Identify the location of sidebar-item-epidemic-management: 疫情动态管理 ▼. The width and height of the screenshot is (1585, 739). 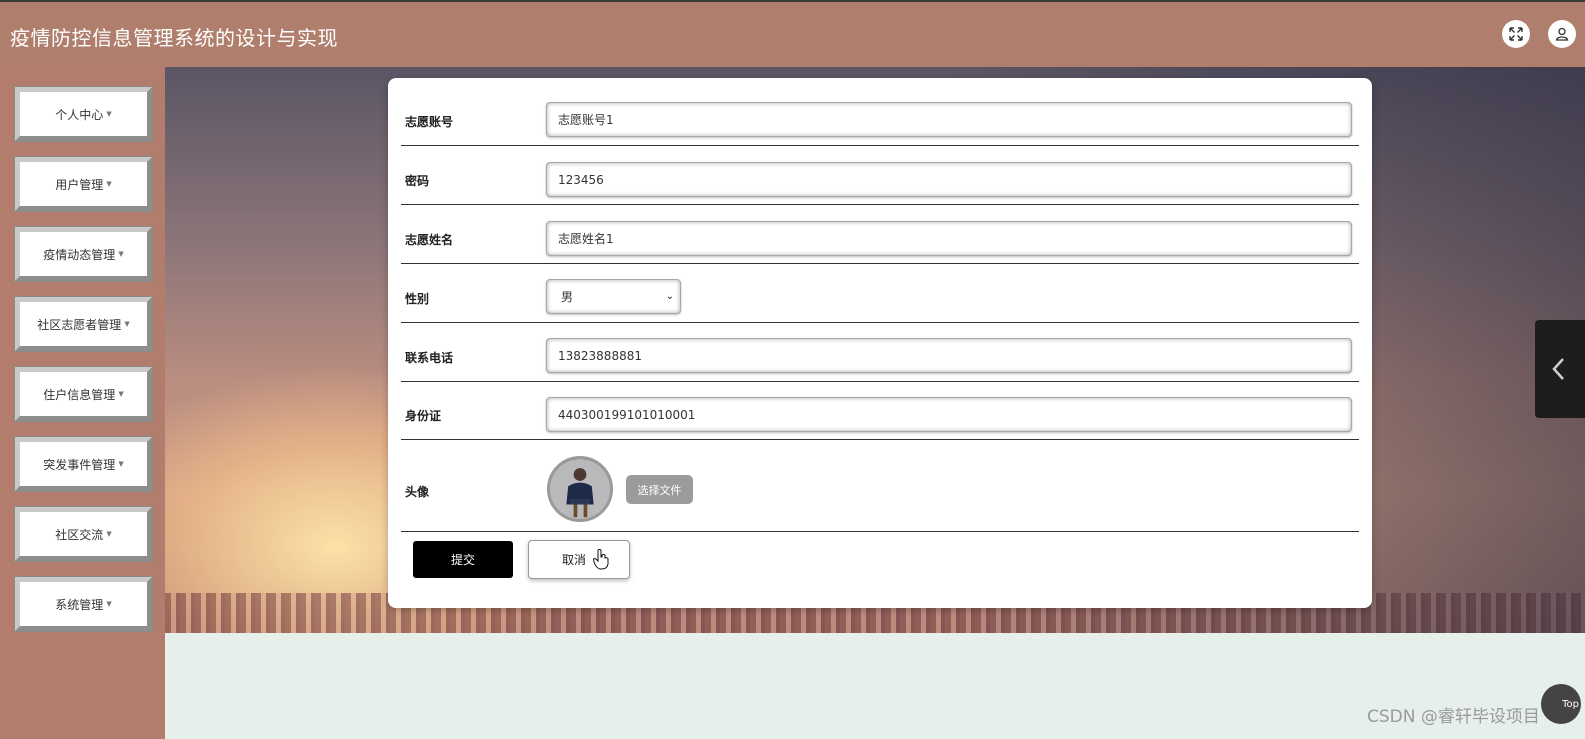
(83, 254).